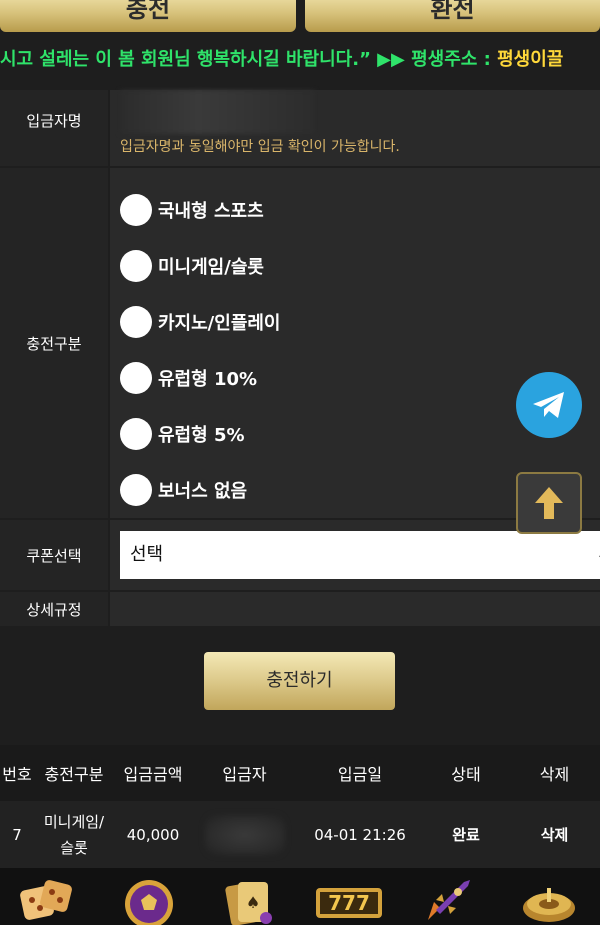 This screenshot has width=600, height=925. Describe the element at coordinates (554, 774) in the screenshot. I see `header-delete: 삭제` at that location.